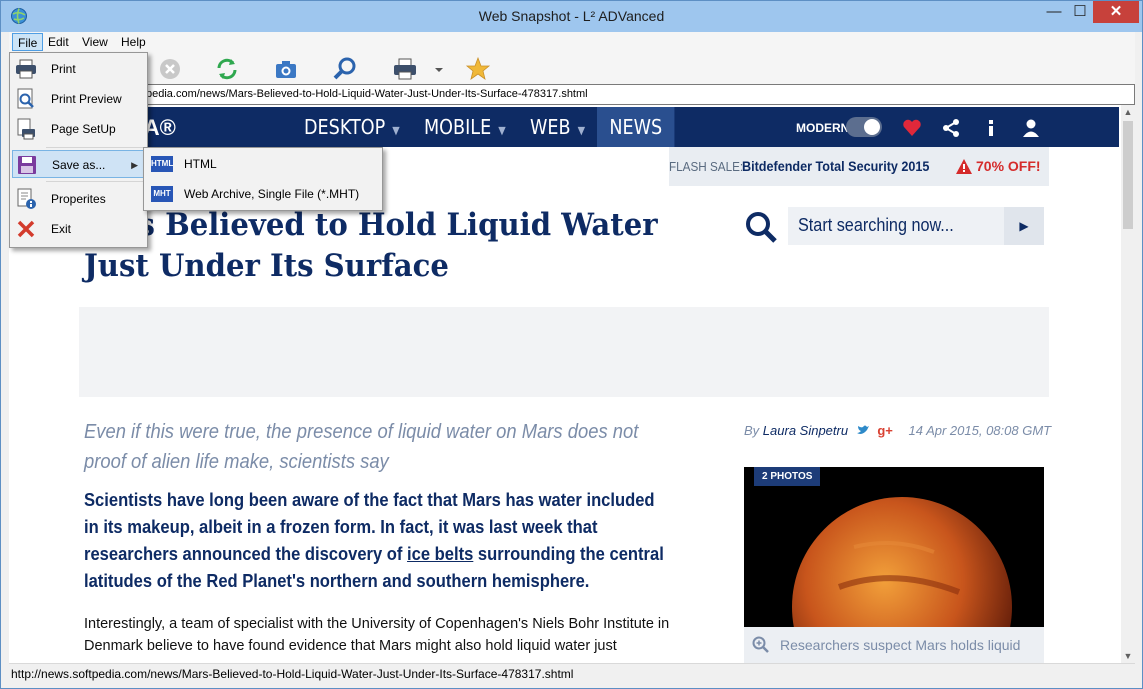 The width and height of the screenshot is (1143, 689). What do you see at coordinates (440, 554) in the screenshot?
I see `ice-belts-link: ice belts` at bounding box center [440, 554].